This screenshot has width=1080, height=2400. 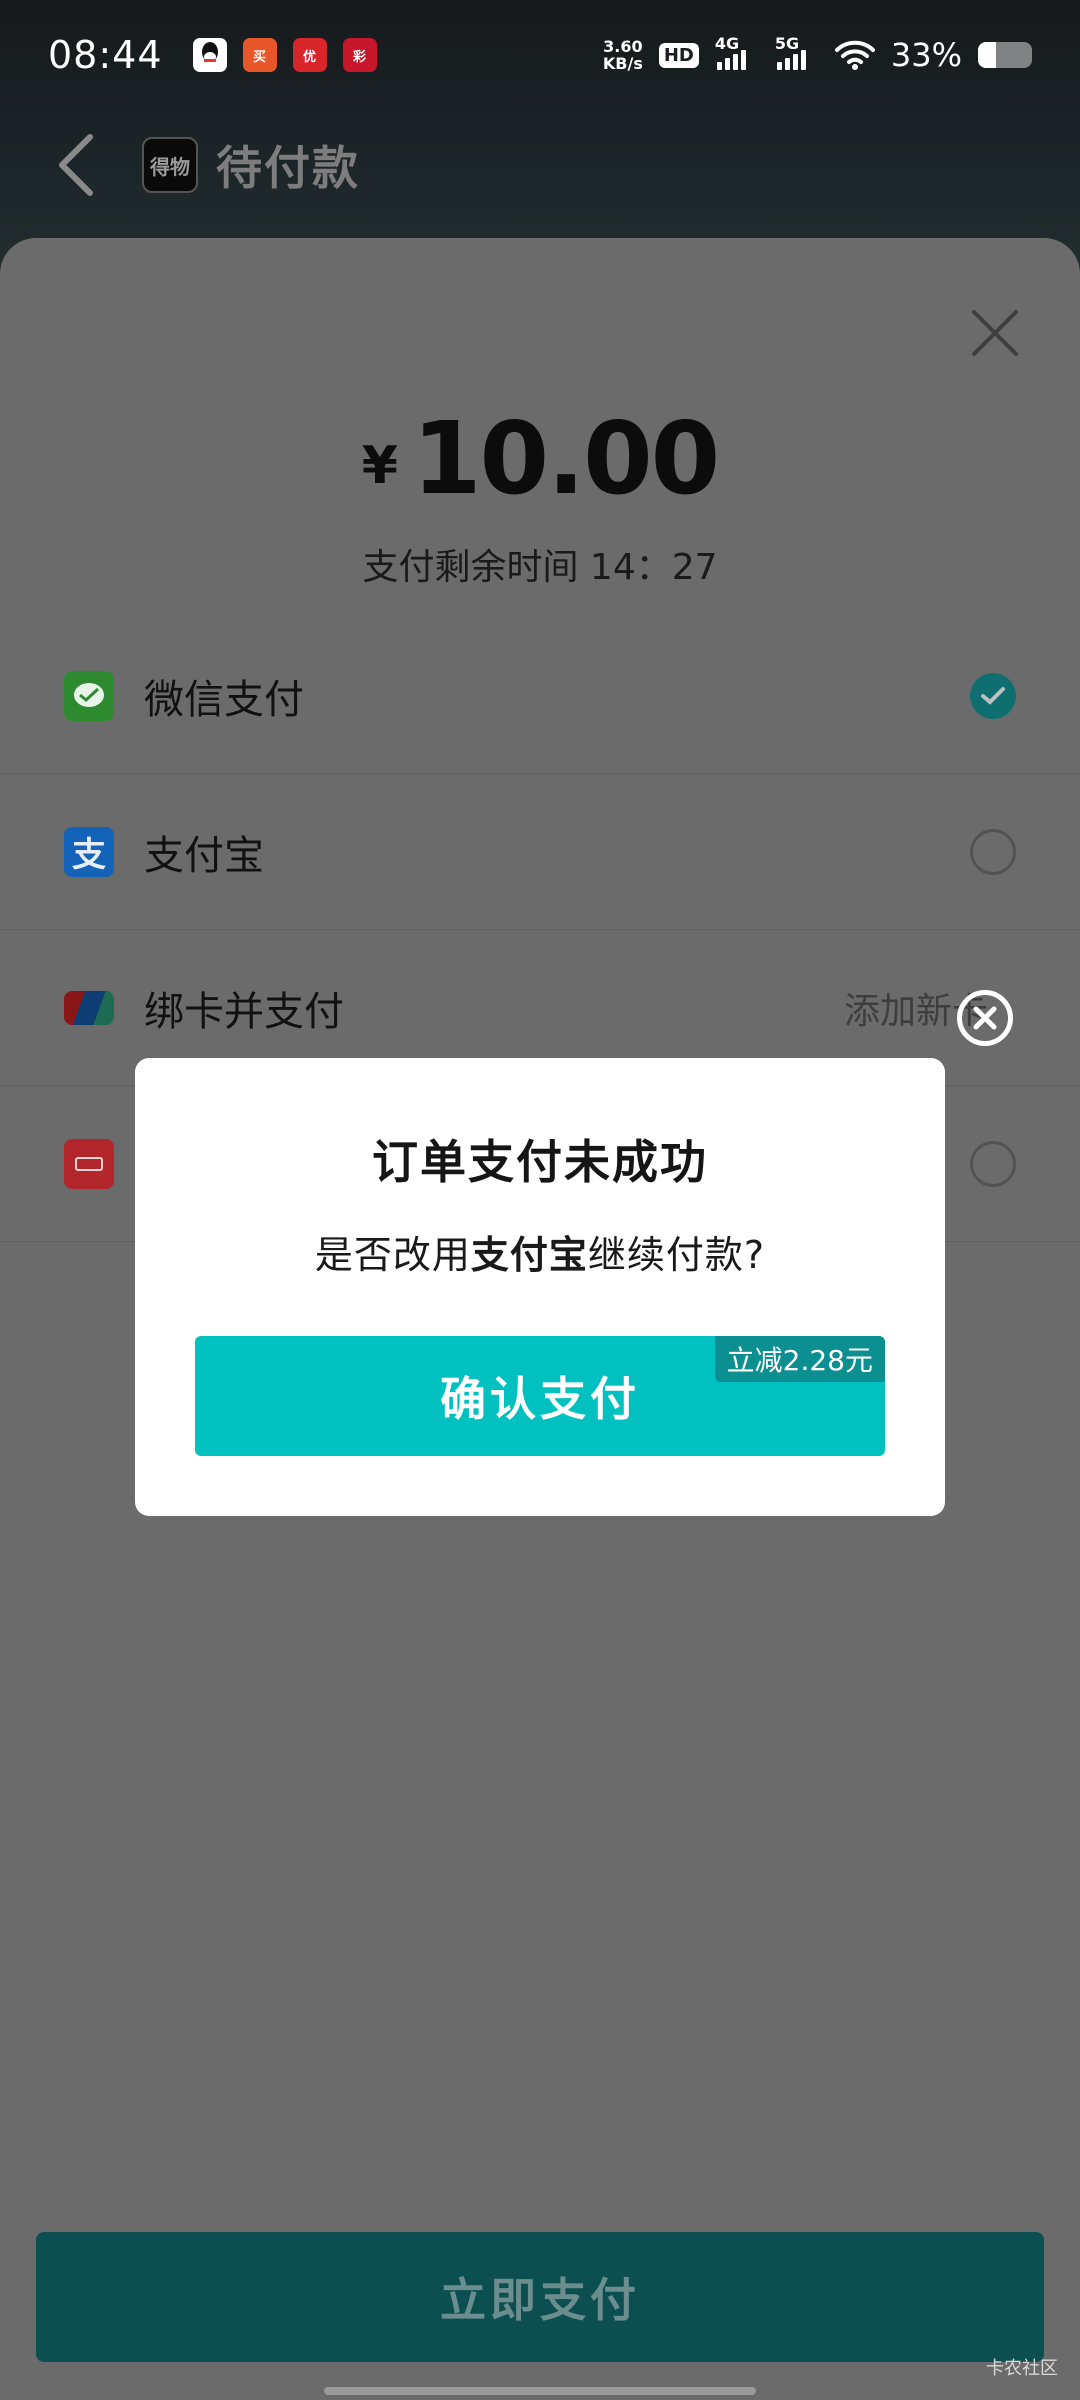 What do you see at coordinates (309, 55) in the screenshot?
I see `red-app-icon: 优` at bounding box center [309, 55].